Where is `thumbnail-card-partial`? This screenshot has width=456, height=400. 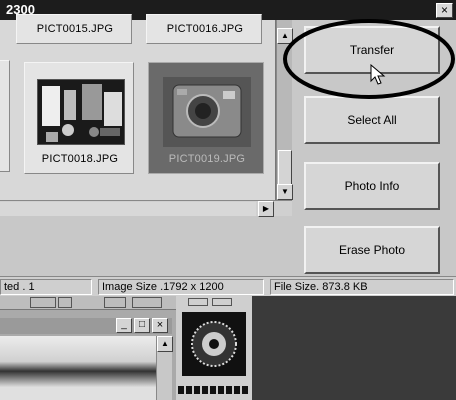
thumbnail-card-partial is located at coordinates (5, 116).